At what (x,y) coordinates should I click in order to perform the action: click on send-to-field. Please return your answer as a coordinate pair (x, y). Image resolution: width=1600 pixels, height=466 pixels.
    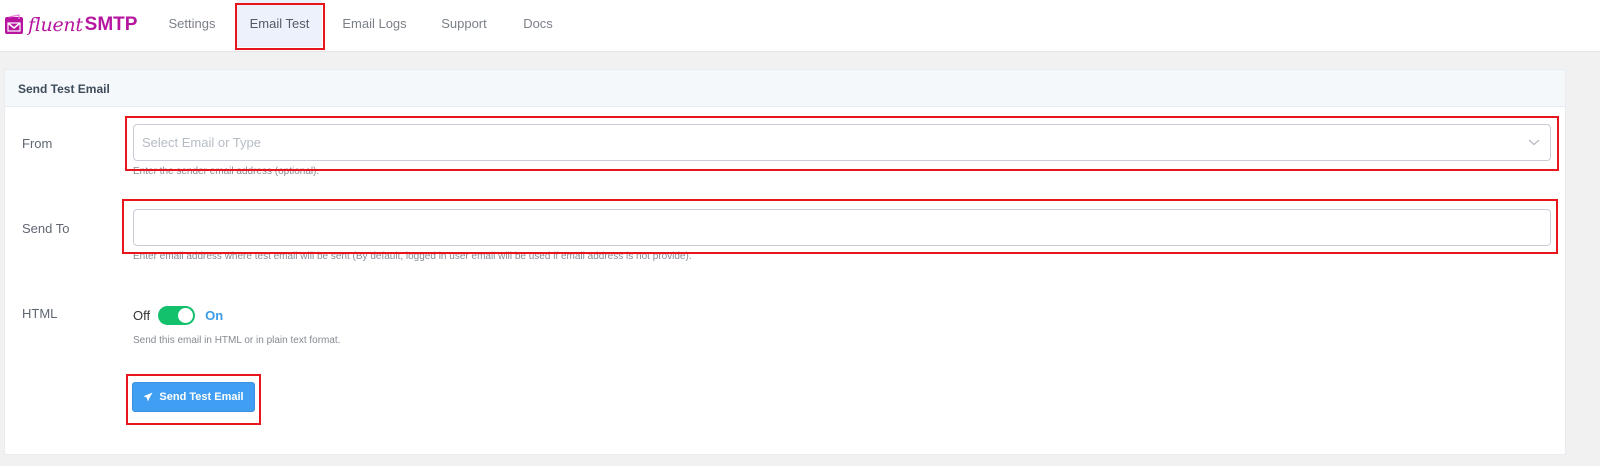
    Looking at the image, I should click on (842, 227).